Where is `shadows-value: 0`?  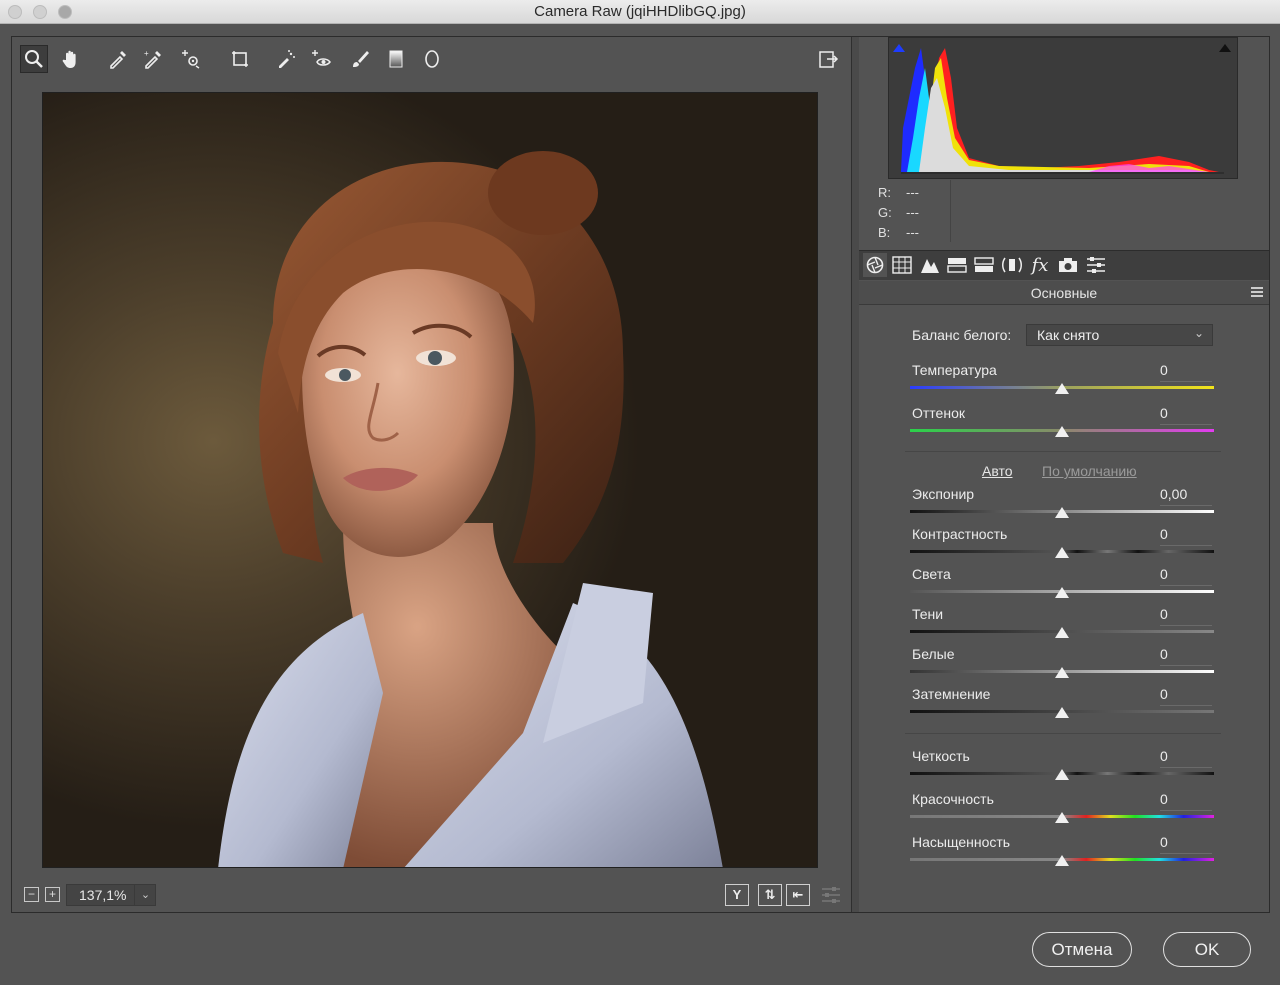 shadows-value: 0 is located at coordinates (1186, 614).